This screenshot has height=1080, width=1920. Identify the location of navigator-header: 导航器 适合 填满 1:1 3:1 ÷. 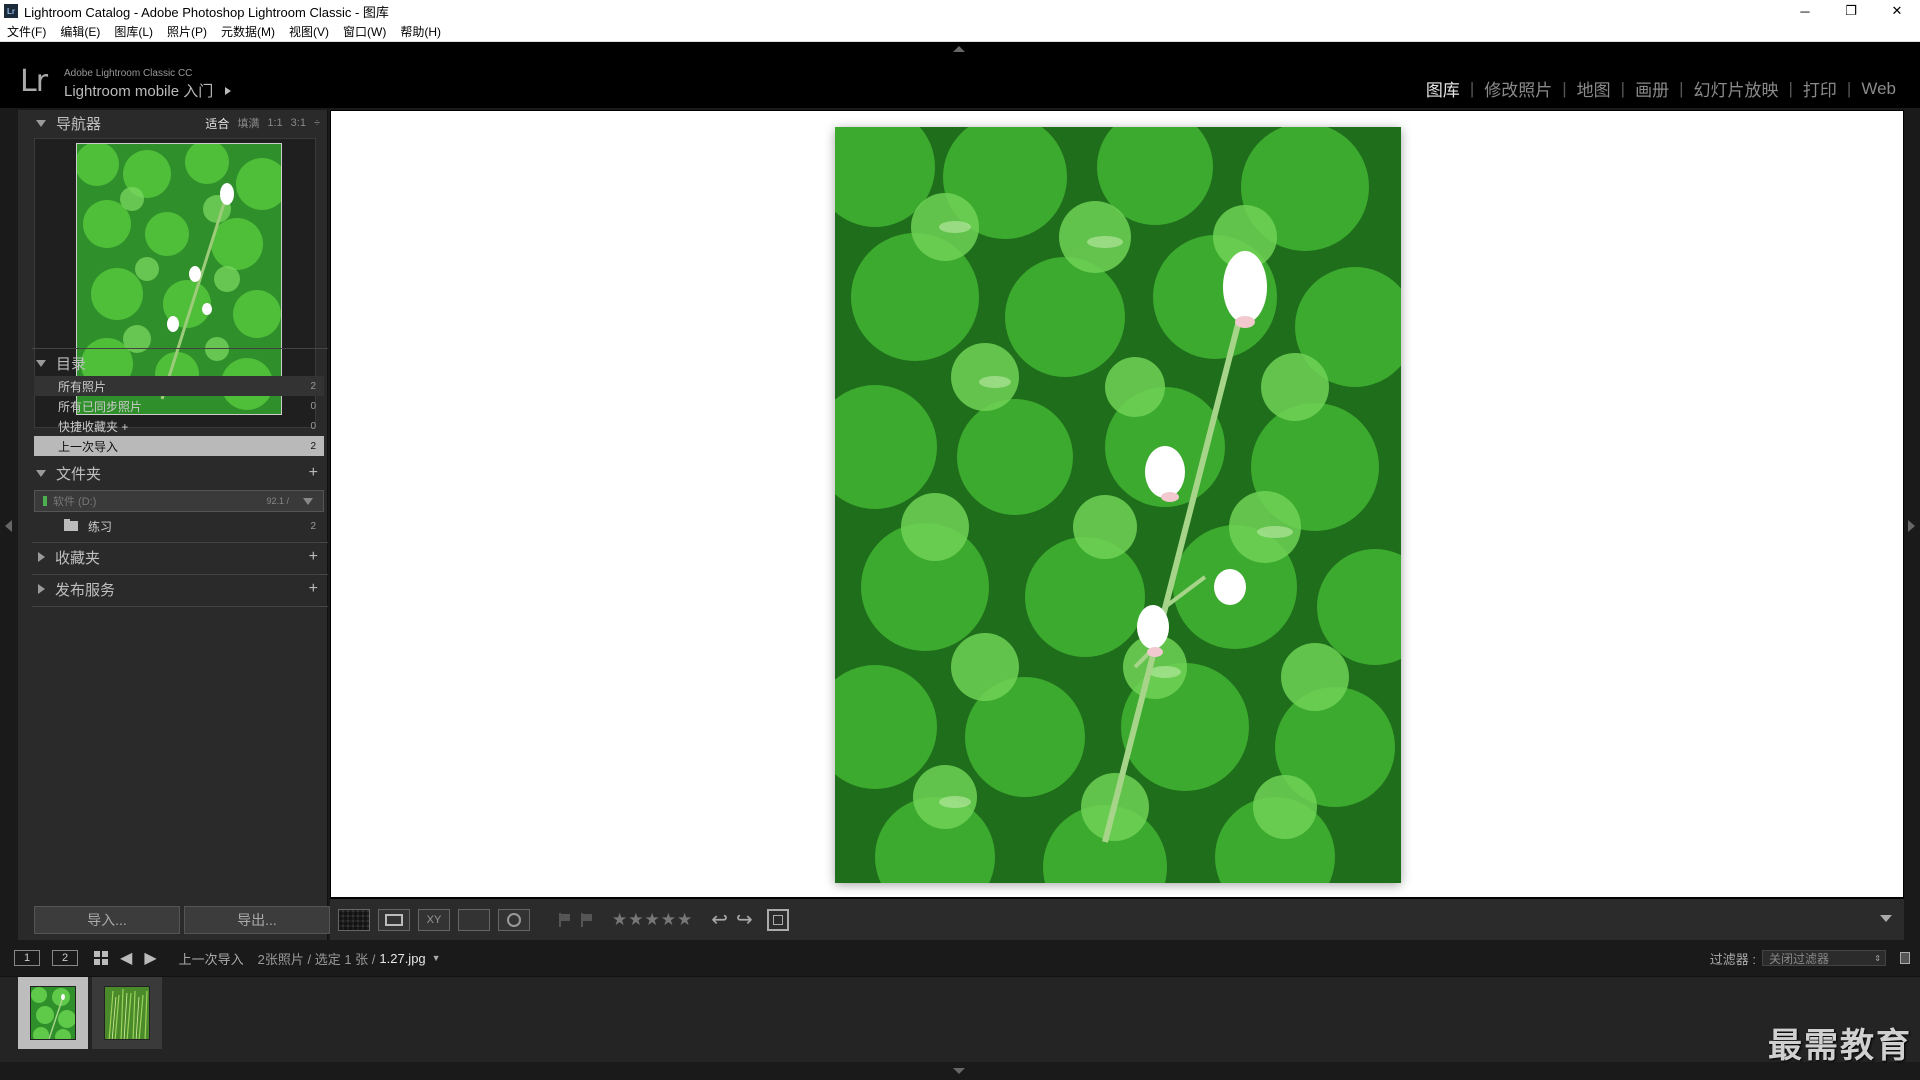
(173, 123).